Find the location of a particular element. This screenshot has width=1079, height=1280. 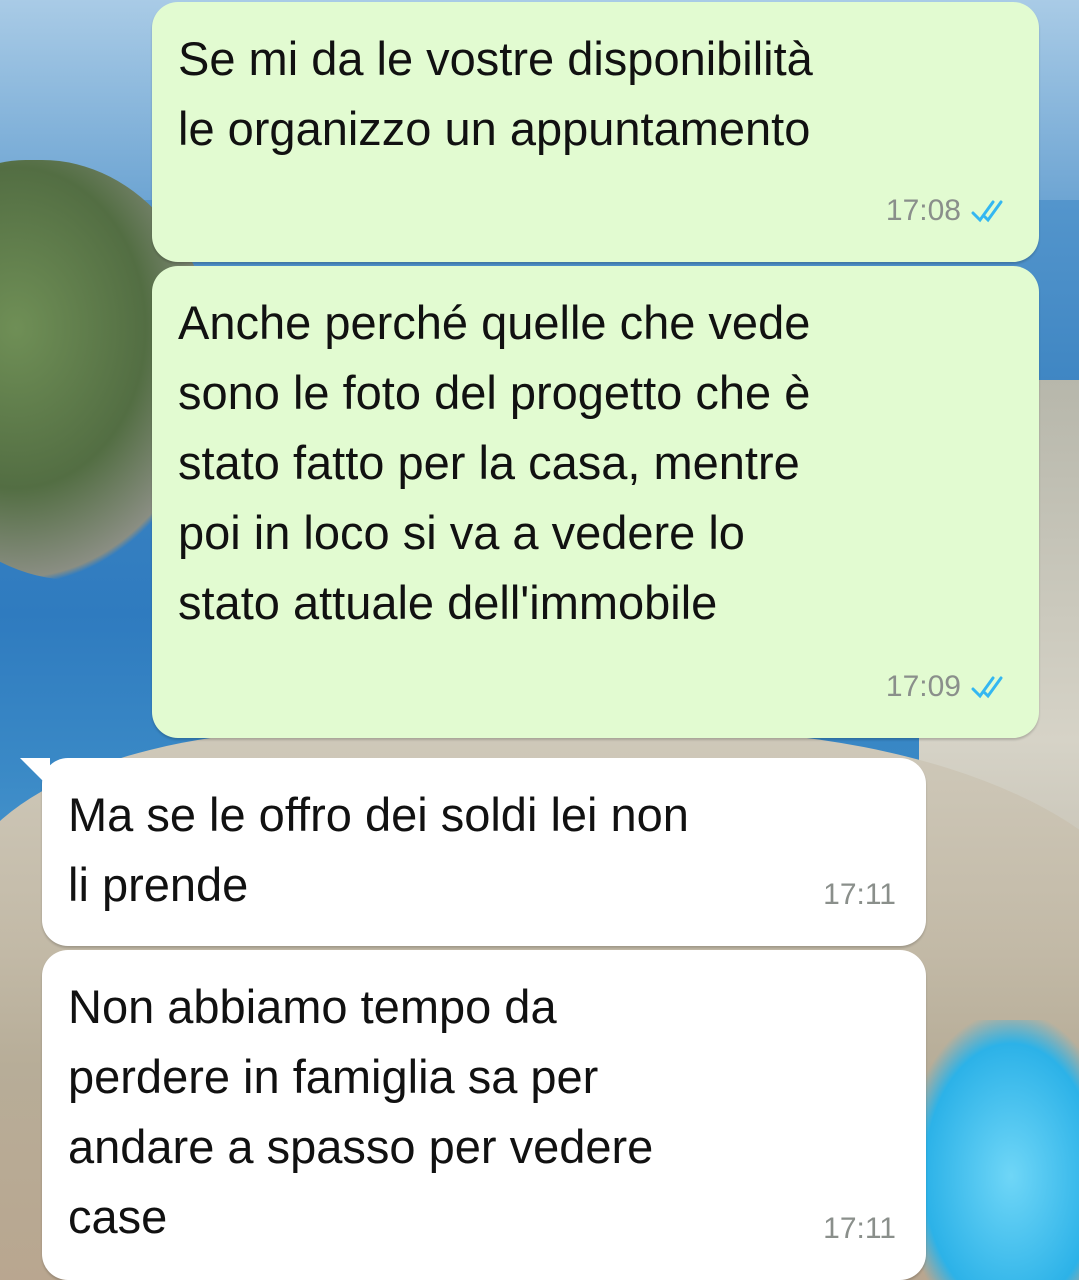

bubble-tail is located at coordinates (35, 773).